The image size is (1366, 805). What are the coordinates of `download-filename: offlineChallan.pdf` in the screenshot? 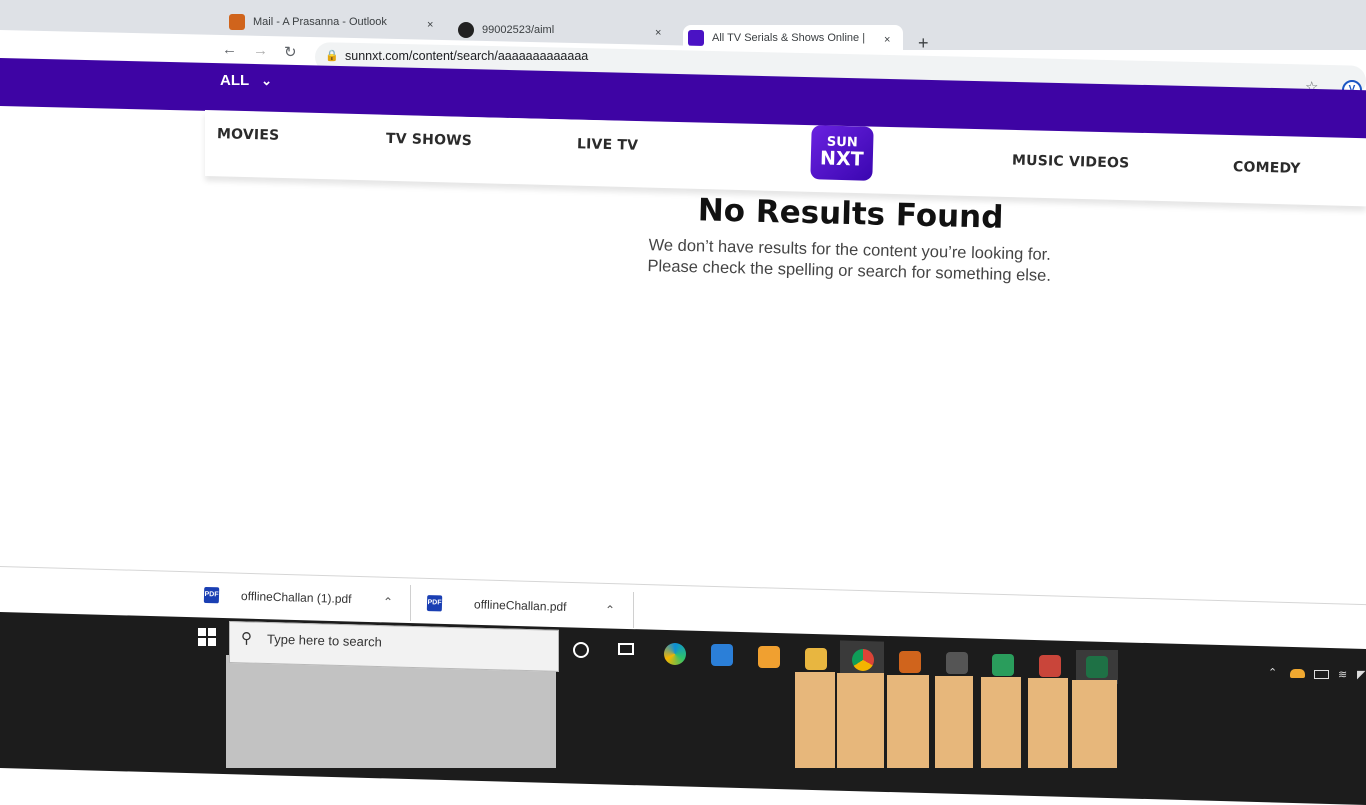 It's located at (520, 605).